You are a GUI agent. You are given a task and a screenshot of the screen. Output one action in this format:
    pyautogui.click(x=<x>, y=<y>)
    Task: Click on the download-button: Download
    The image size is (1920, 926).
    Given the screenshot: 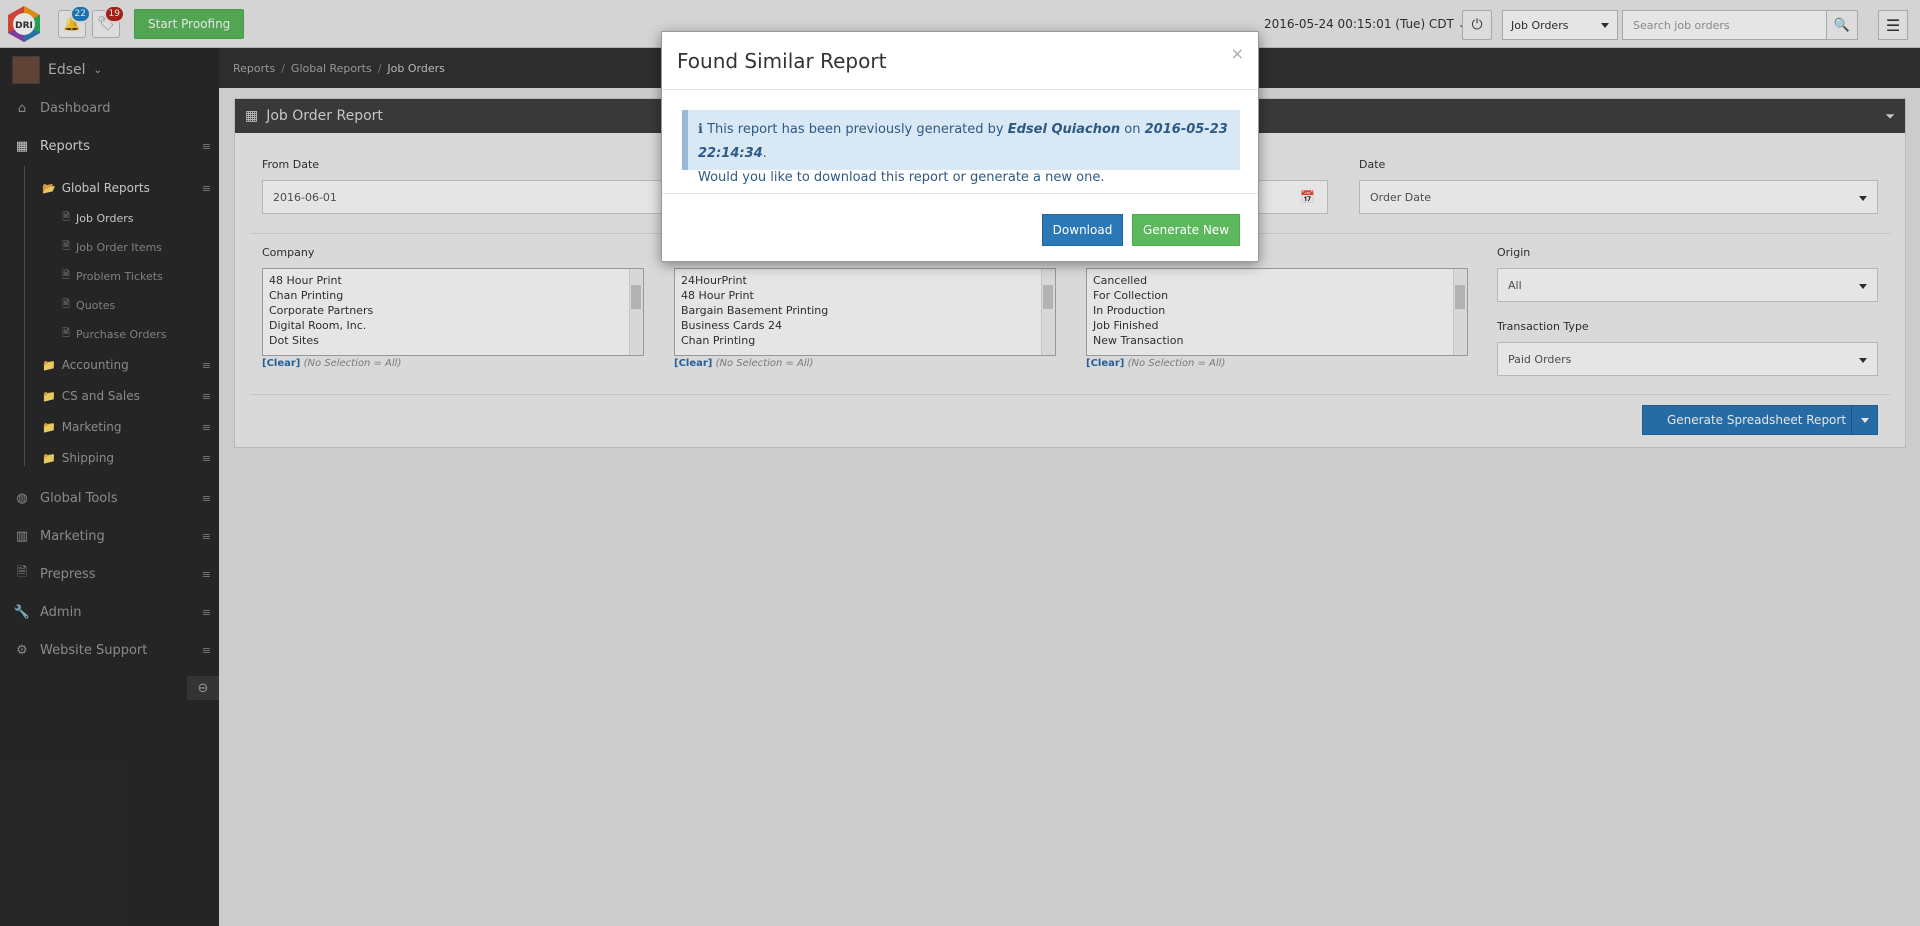 What is the action you would take?
    pyautogui.click(x=1082, y=230)
    